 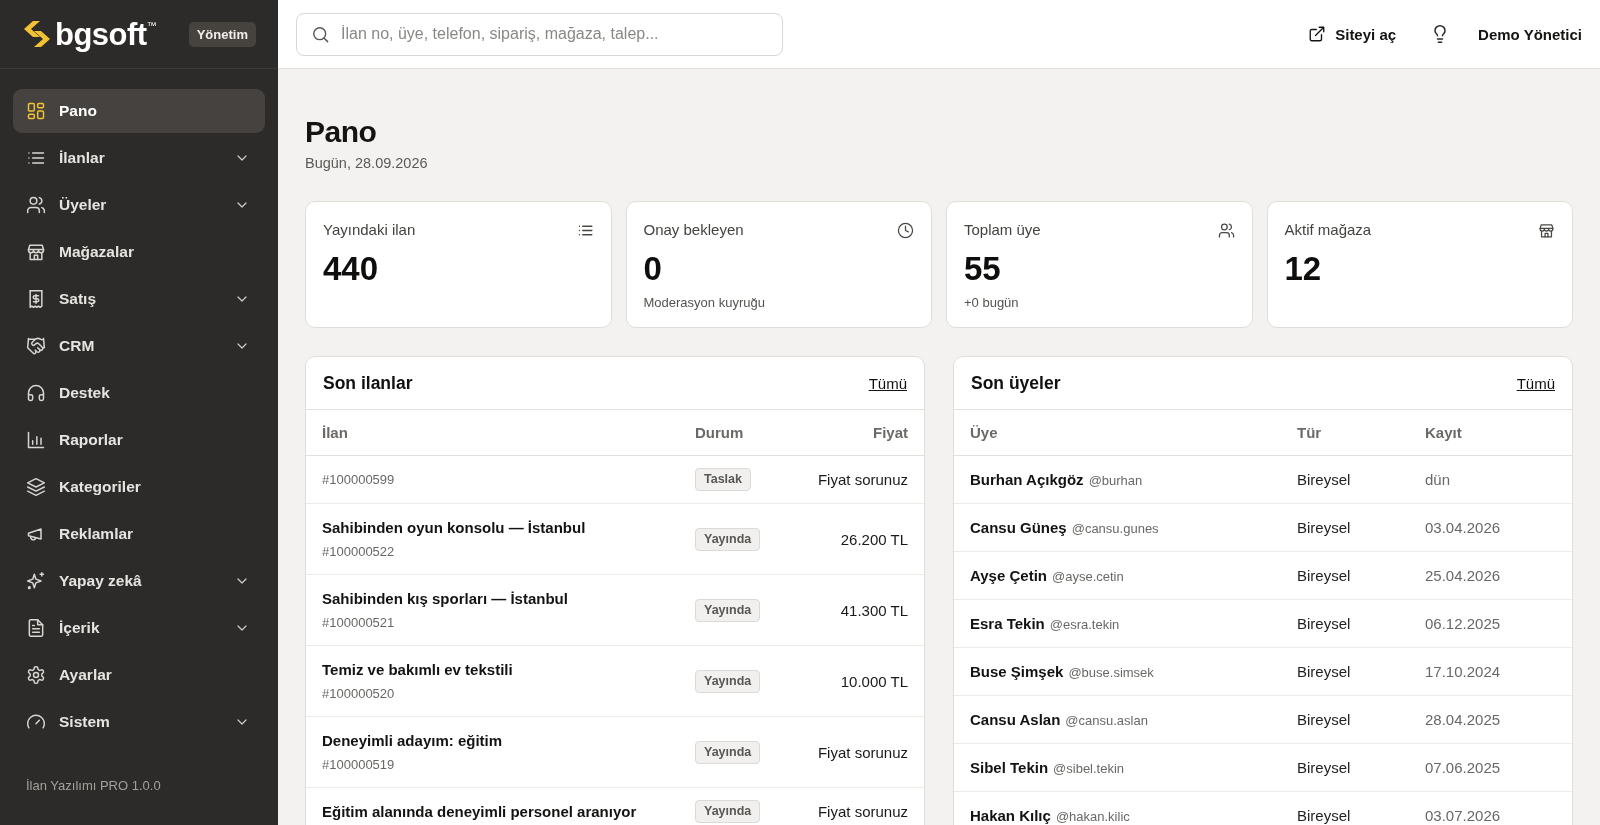 I want to click on sidebar-item: Reklamlar, so click(x=139, y=534).